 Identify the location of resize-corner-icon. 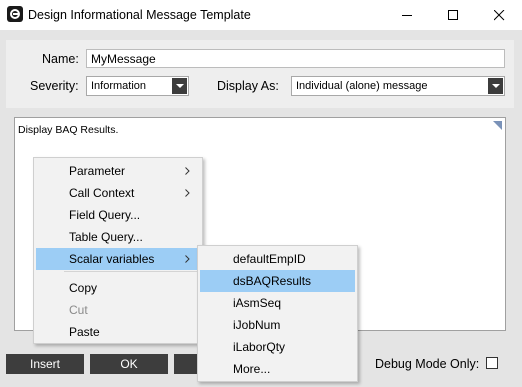
(497, 125).